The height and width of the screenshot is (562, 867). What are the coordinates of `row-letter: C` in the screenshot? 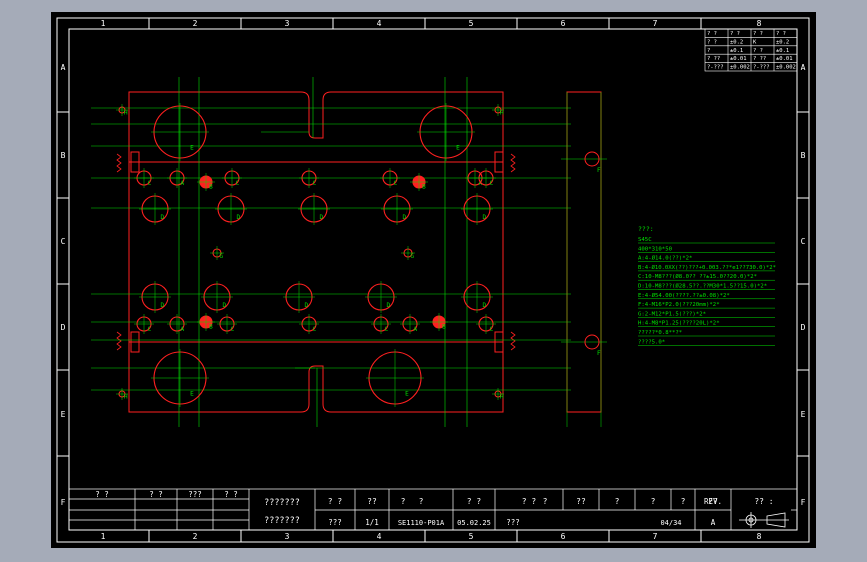 It's located at (803, 241).